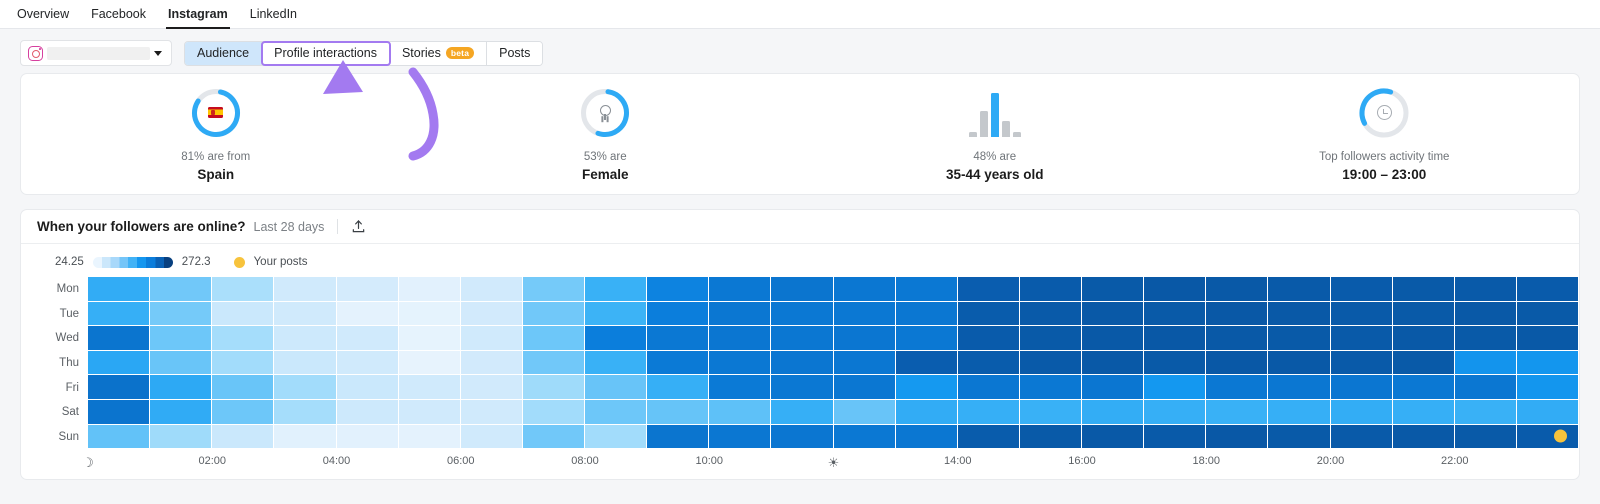  I want to click on nav-item-instagram: Instagram, so click(203, 14).